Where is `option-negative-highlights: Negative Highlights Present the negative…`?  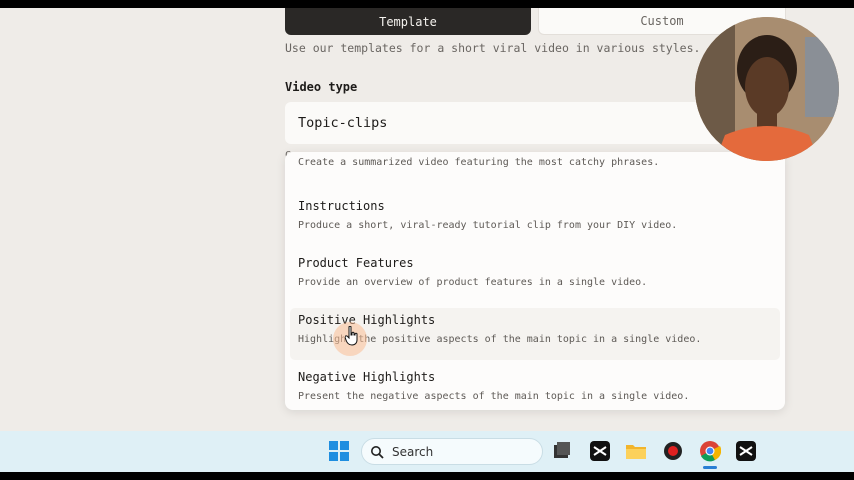
option-negative-highlights: Negative Highlights Present the negative… is located at coordinates (535, 387).